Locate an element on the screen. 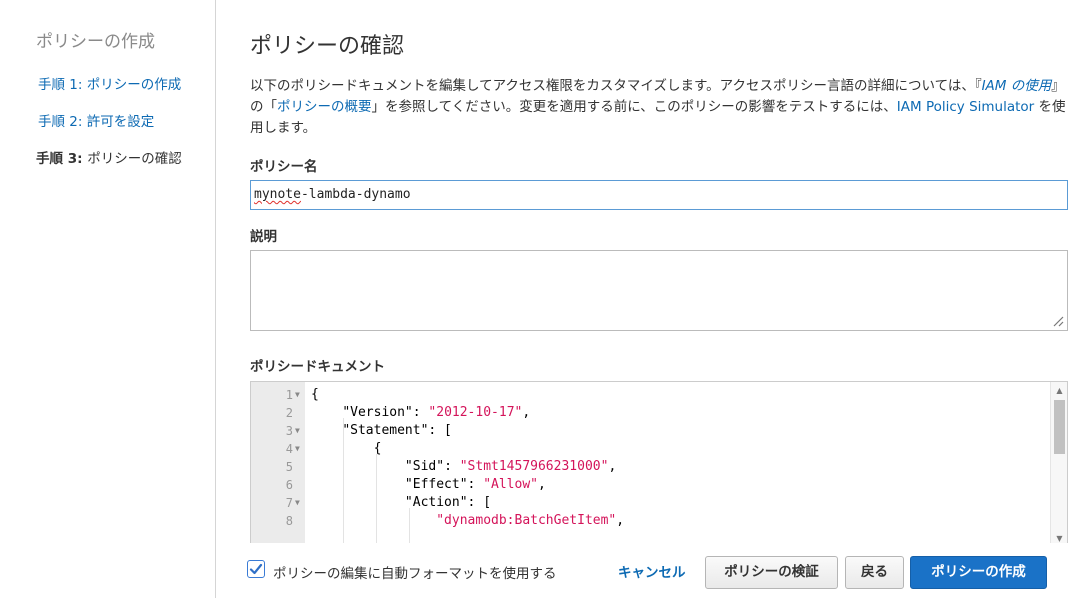 This screenshot has height=598, width=1075. step-label: 許可を設定 is located at coordinates (120, 122).